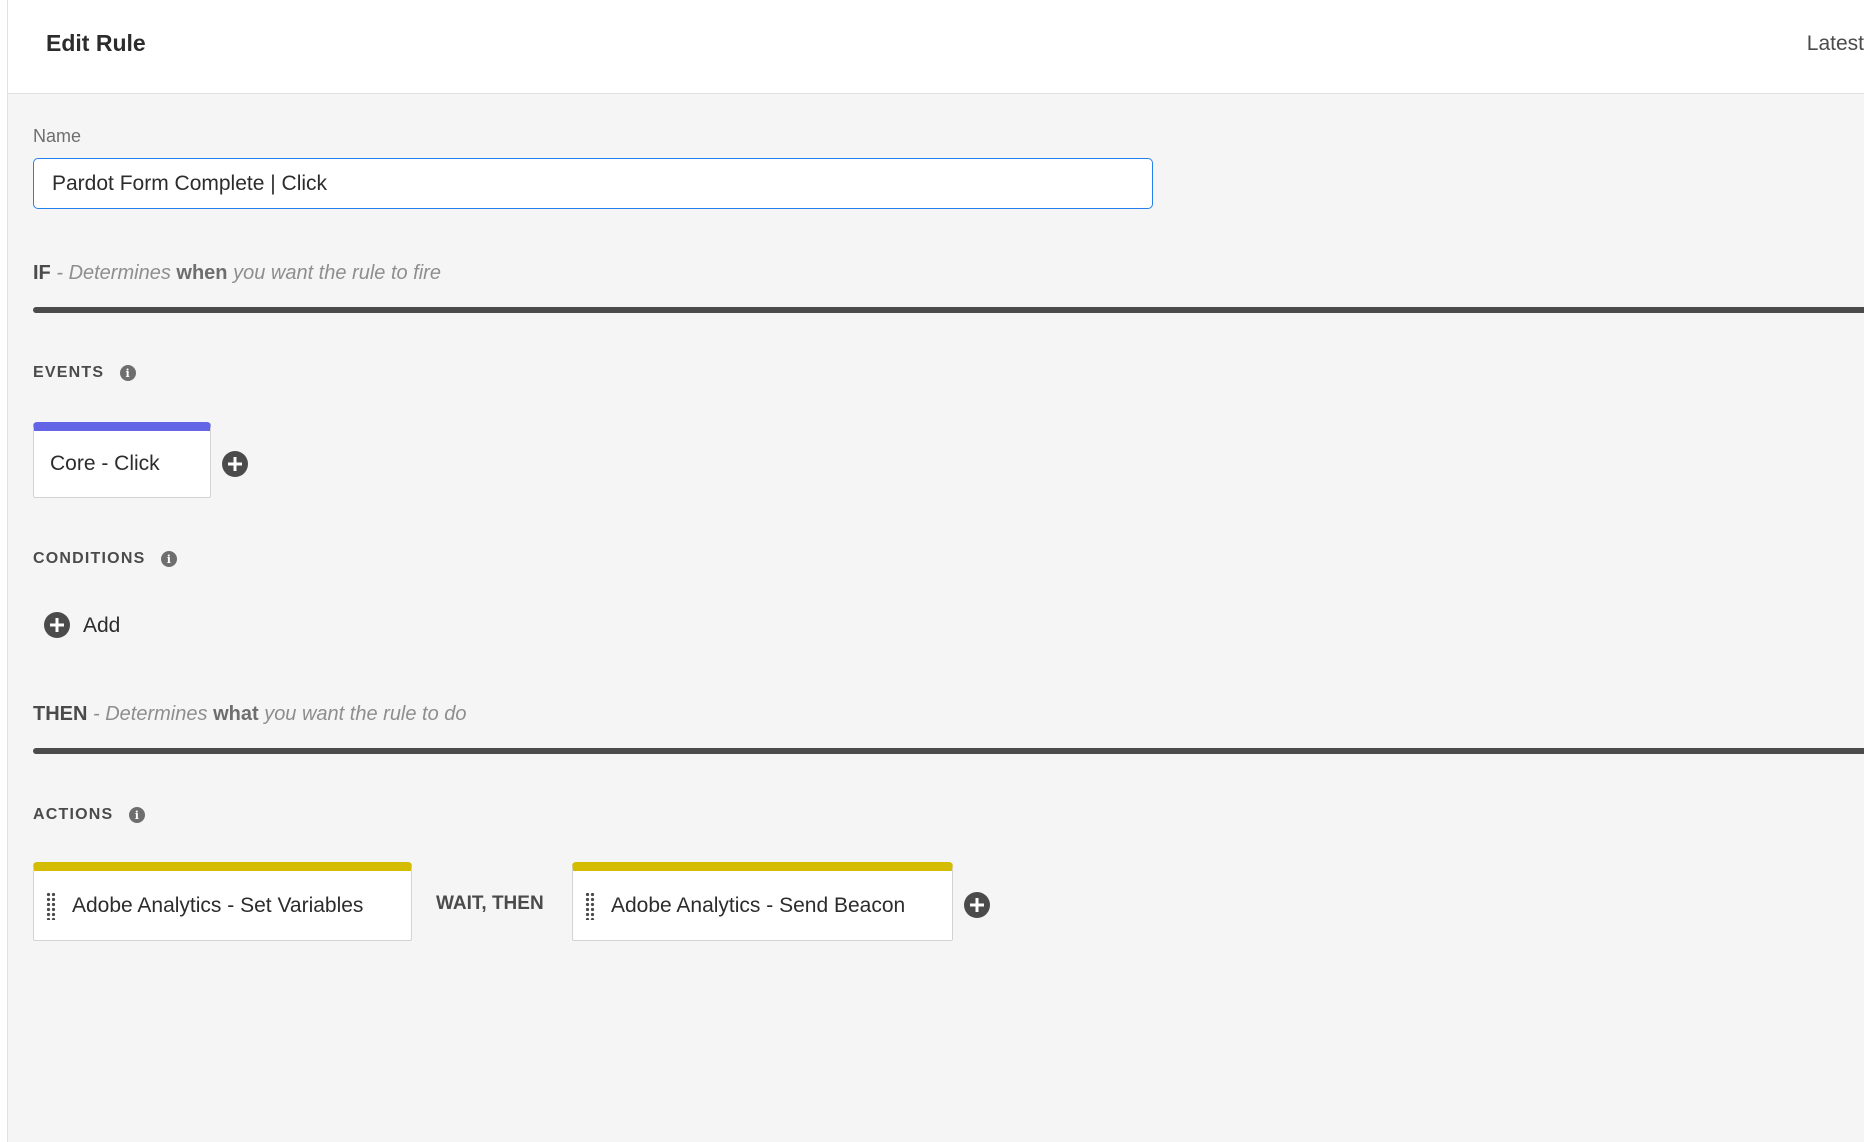 The image size is (1864, 1142). What do you see at coordinates (202, 273) in the screenshot?
I see `if-desc-emphasis: when` at bounding box center [202, 273].